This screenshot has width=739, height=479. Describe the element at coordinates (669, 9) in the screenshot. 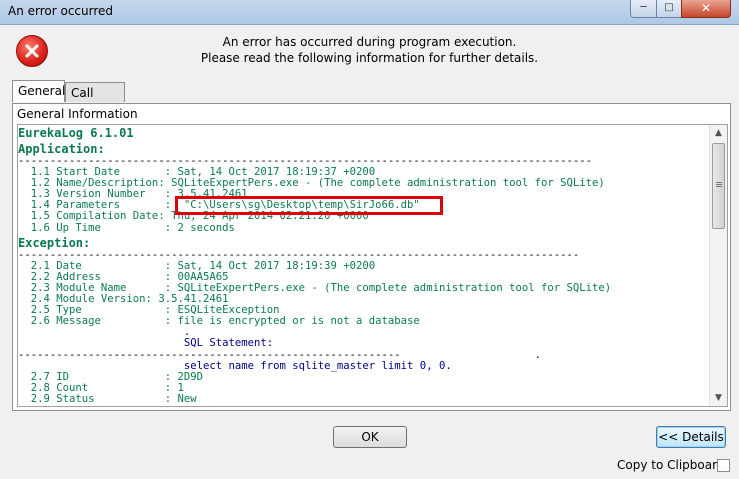

I see `maximize-button: □` at that location.